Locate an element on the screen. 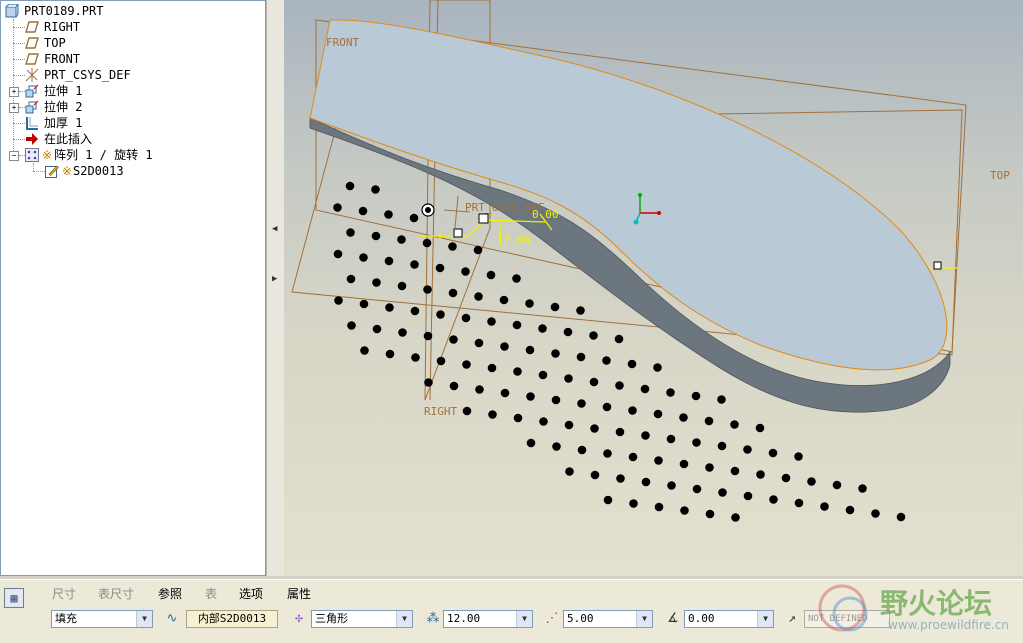 The width and height of the screenshot is (1023, 643). tab-options: 选项 is located at coordinates (251, 593).